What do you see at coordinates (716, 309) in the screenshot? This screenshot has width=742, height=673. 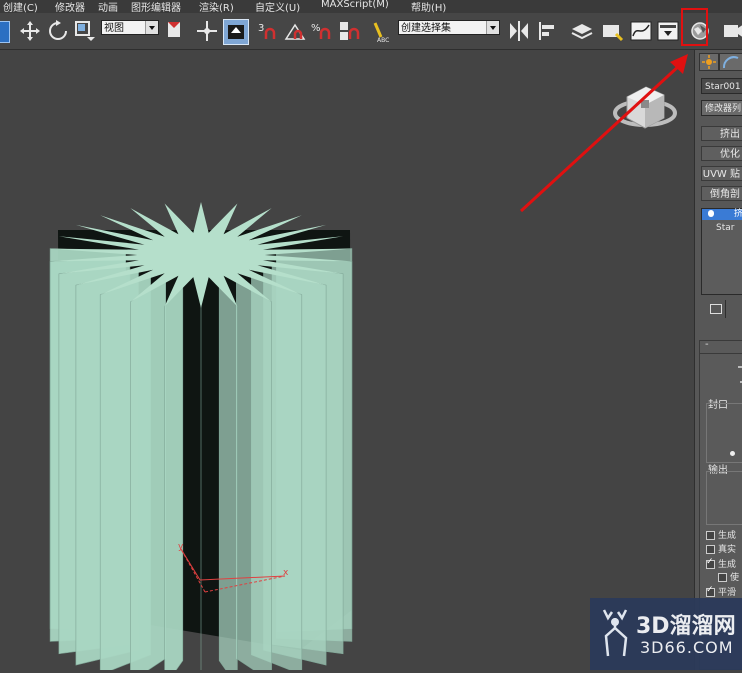 I see `pin-stack-icon` at bounding box center [716, 309].